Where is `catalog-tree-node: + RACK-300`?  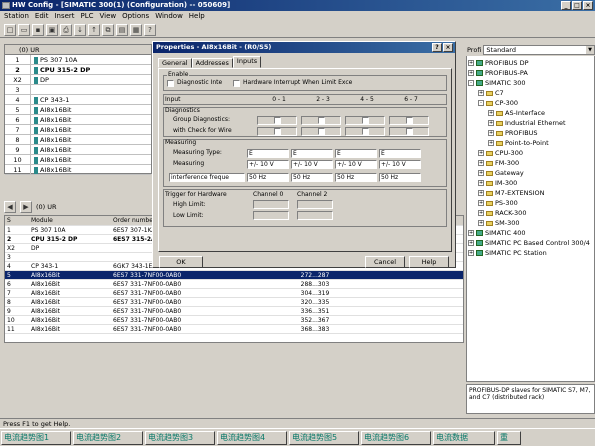
catalog-tree-node: + RACK-300 is located at coordinates (530, 213).